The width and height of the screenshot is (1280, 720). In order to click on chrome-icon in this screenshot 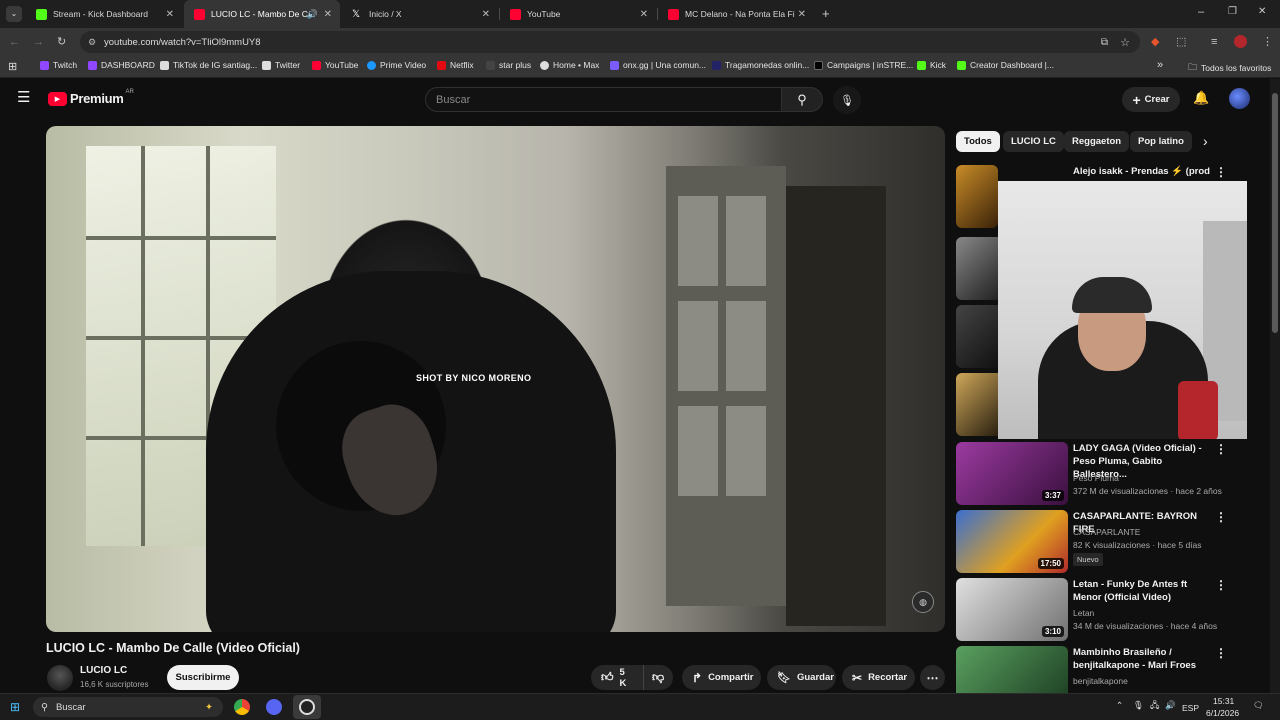, I will do `click(242, 707)`.